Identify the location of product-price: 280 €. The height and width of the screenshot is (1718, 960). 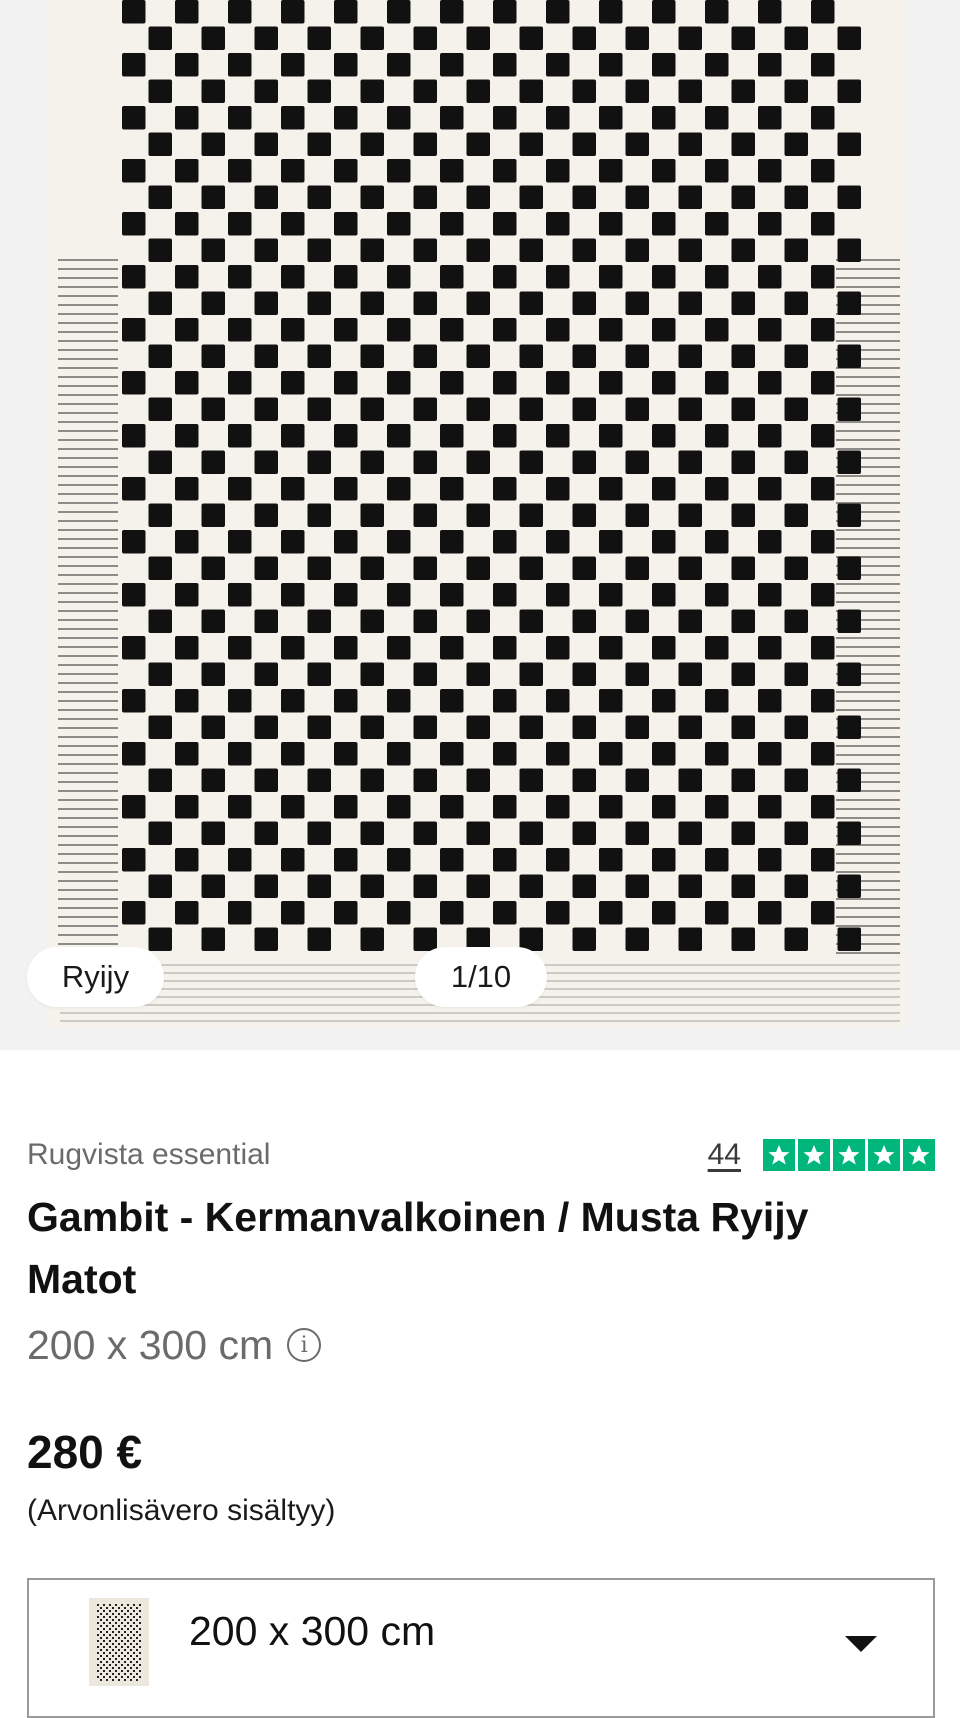
(85, 1452).